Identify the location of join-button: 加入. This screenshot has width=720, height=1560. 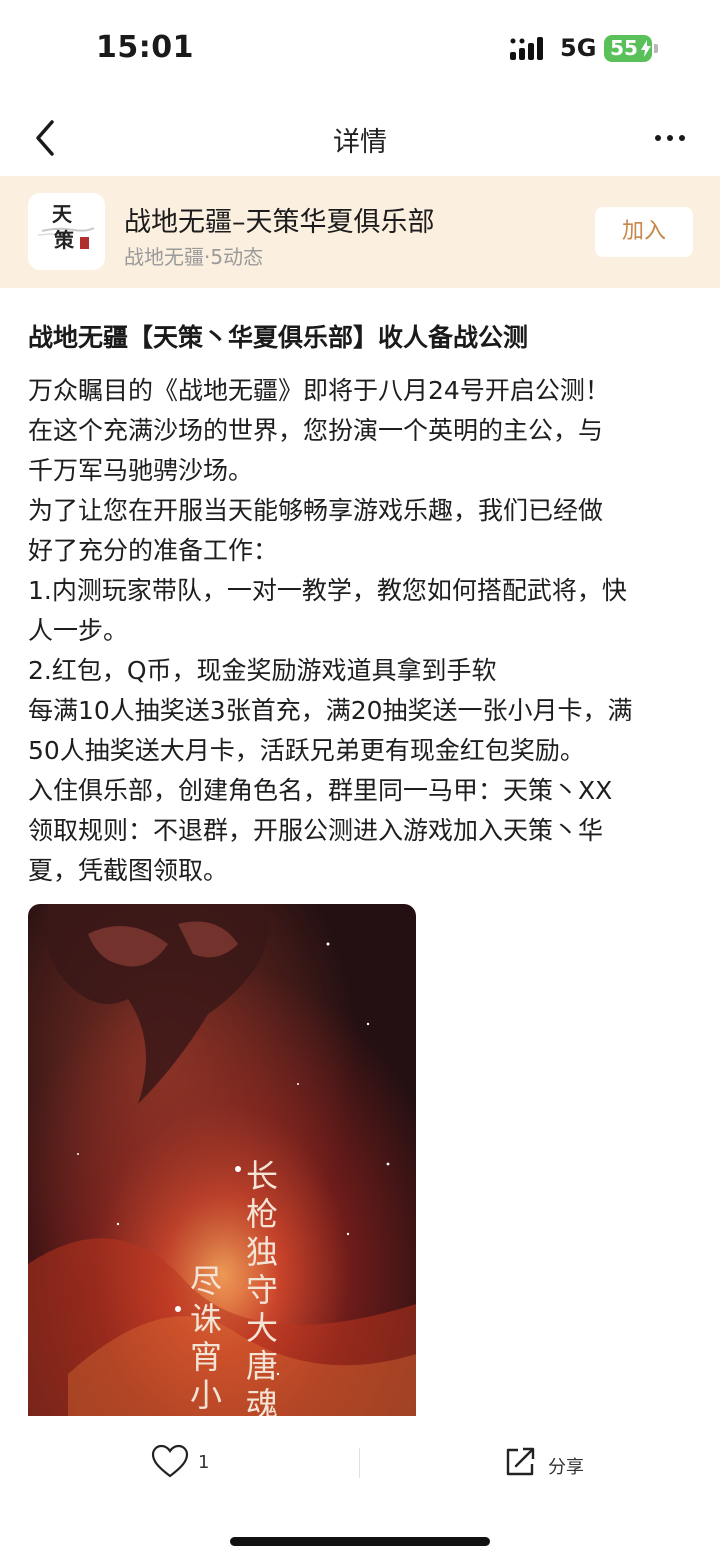
(644, 232).